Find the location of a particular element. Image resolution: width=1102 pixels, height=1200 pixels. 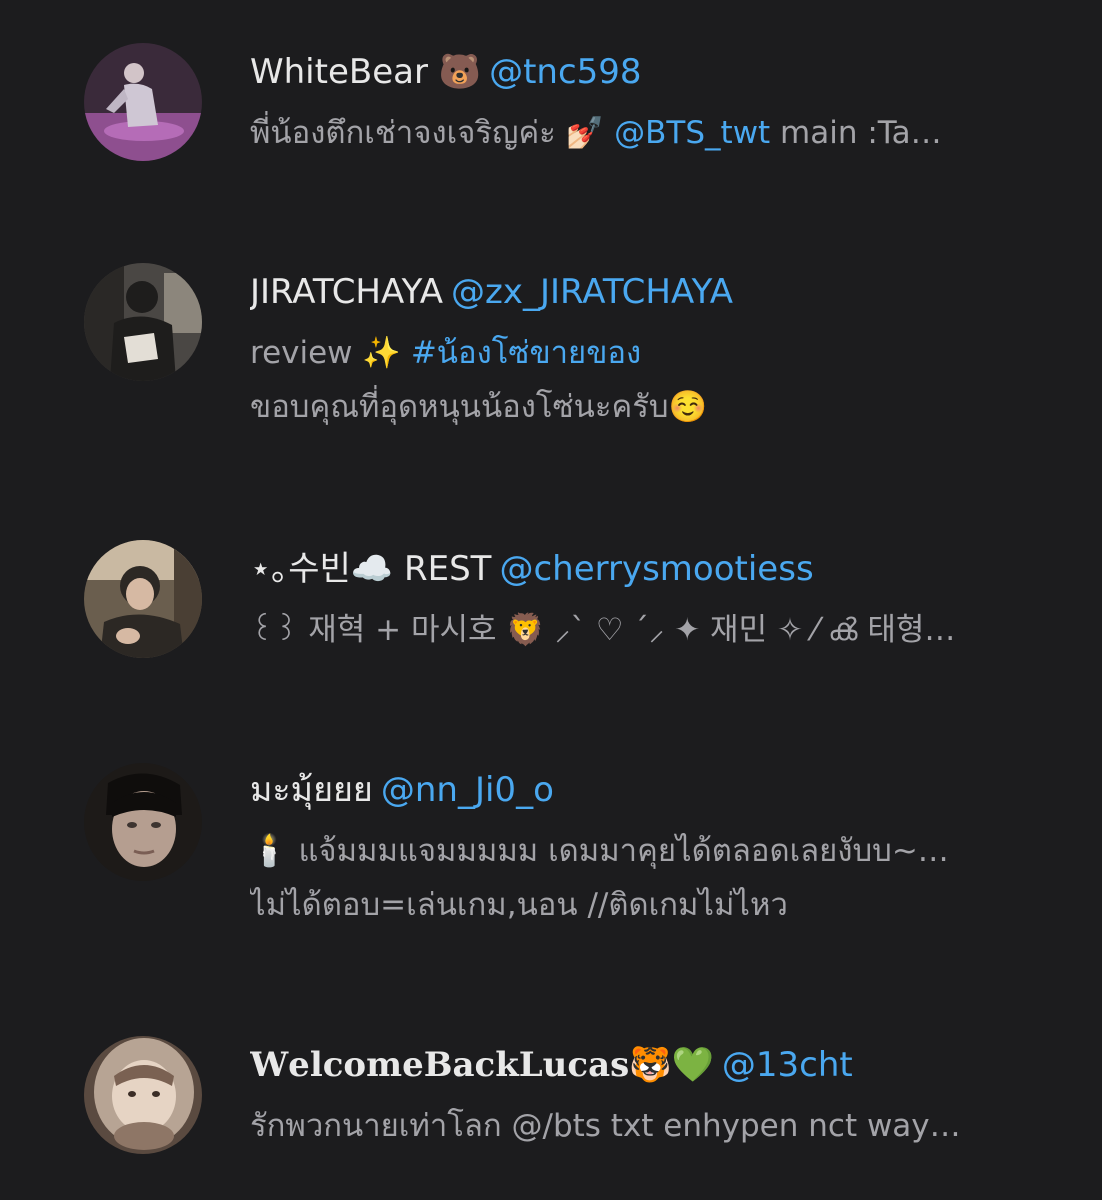

bio-line: review ✨ #น้องโซ่ขายของ is located at coordinates (635, 353).